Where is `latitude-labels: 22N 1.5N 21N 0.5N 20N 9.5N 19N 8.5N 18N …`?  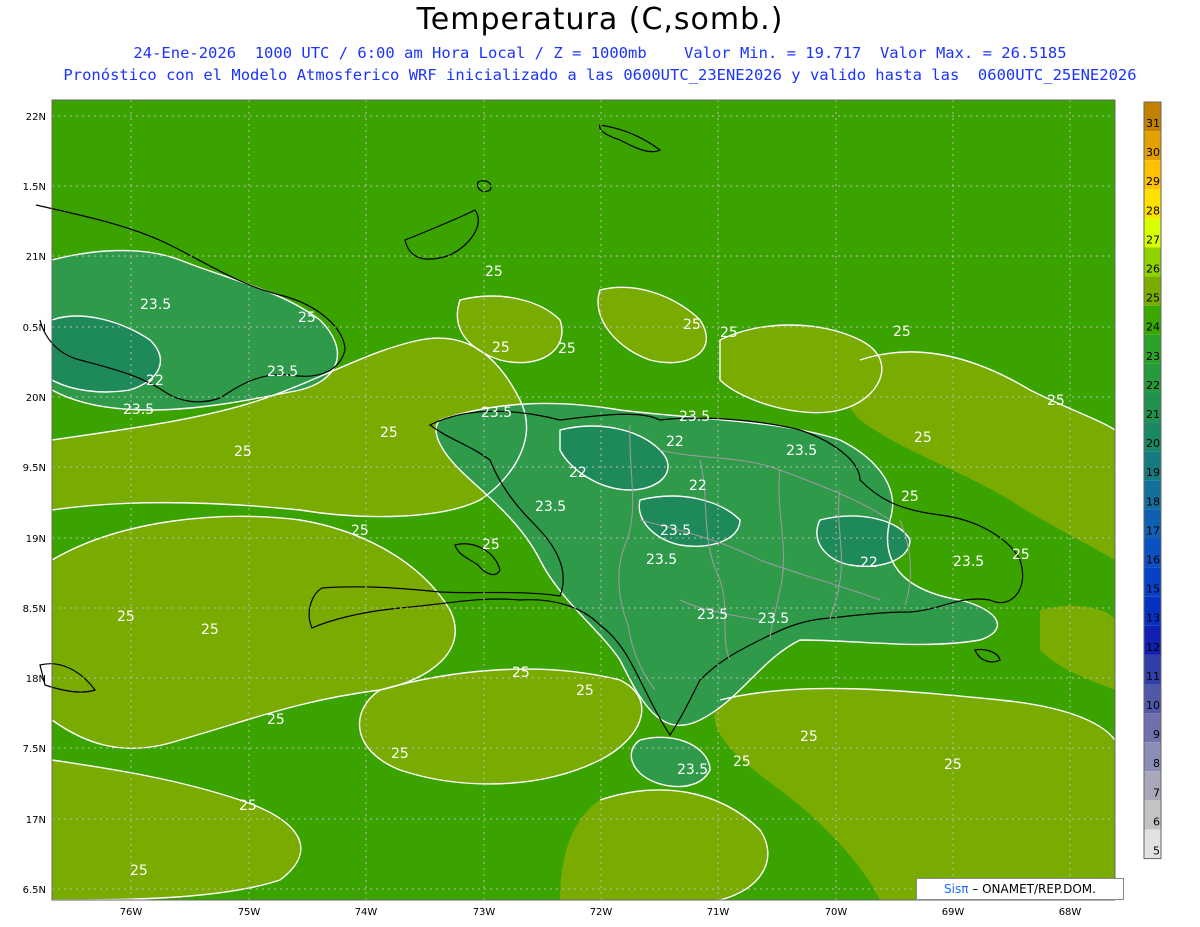 latitude-labels: 22N 1.5N 21N 0.5N 20N 9.5N 19N 8.5N 18N … is located at coordinates (34, 504).